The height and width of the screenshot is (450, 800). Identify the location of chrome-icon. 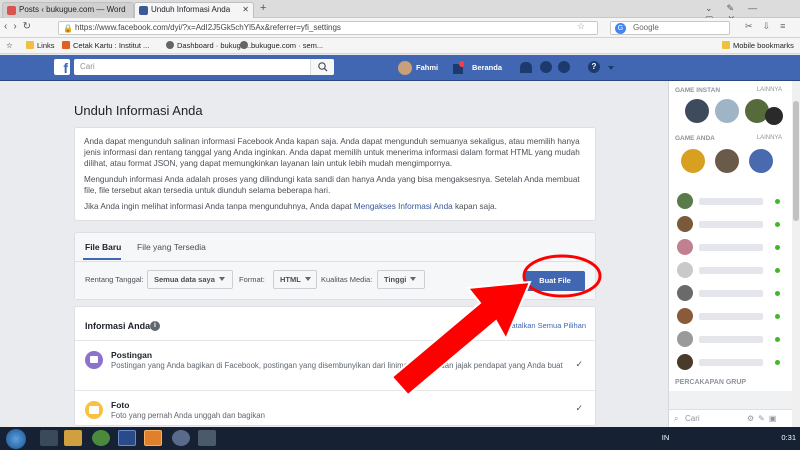
(101, 438).